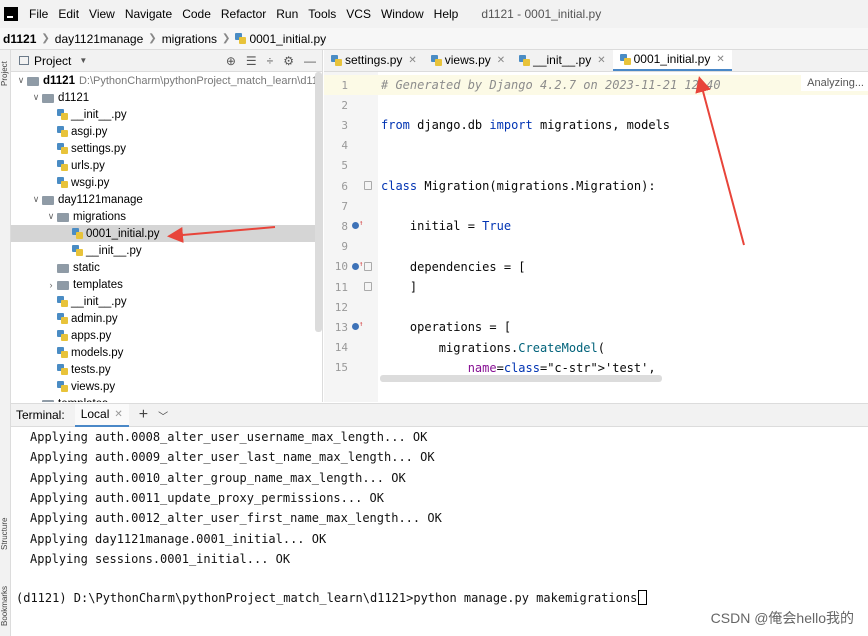 The image size is (868, 636). What do you see at coordinates (91, 369) in the screenshot?
I see `tree-item-label: tests.py` at bounding box center [91, 369].